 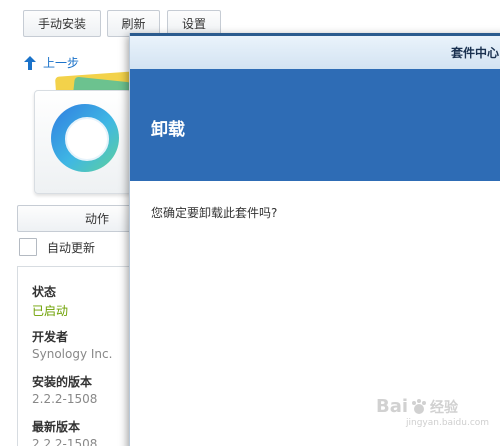 What do you see at coordinates (444, 407) in the screenshot?
I see `watermark-text-2: 经验` at bounding box center [444, 407].